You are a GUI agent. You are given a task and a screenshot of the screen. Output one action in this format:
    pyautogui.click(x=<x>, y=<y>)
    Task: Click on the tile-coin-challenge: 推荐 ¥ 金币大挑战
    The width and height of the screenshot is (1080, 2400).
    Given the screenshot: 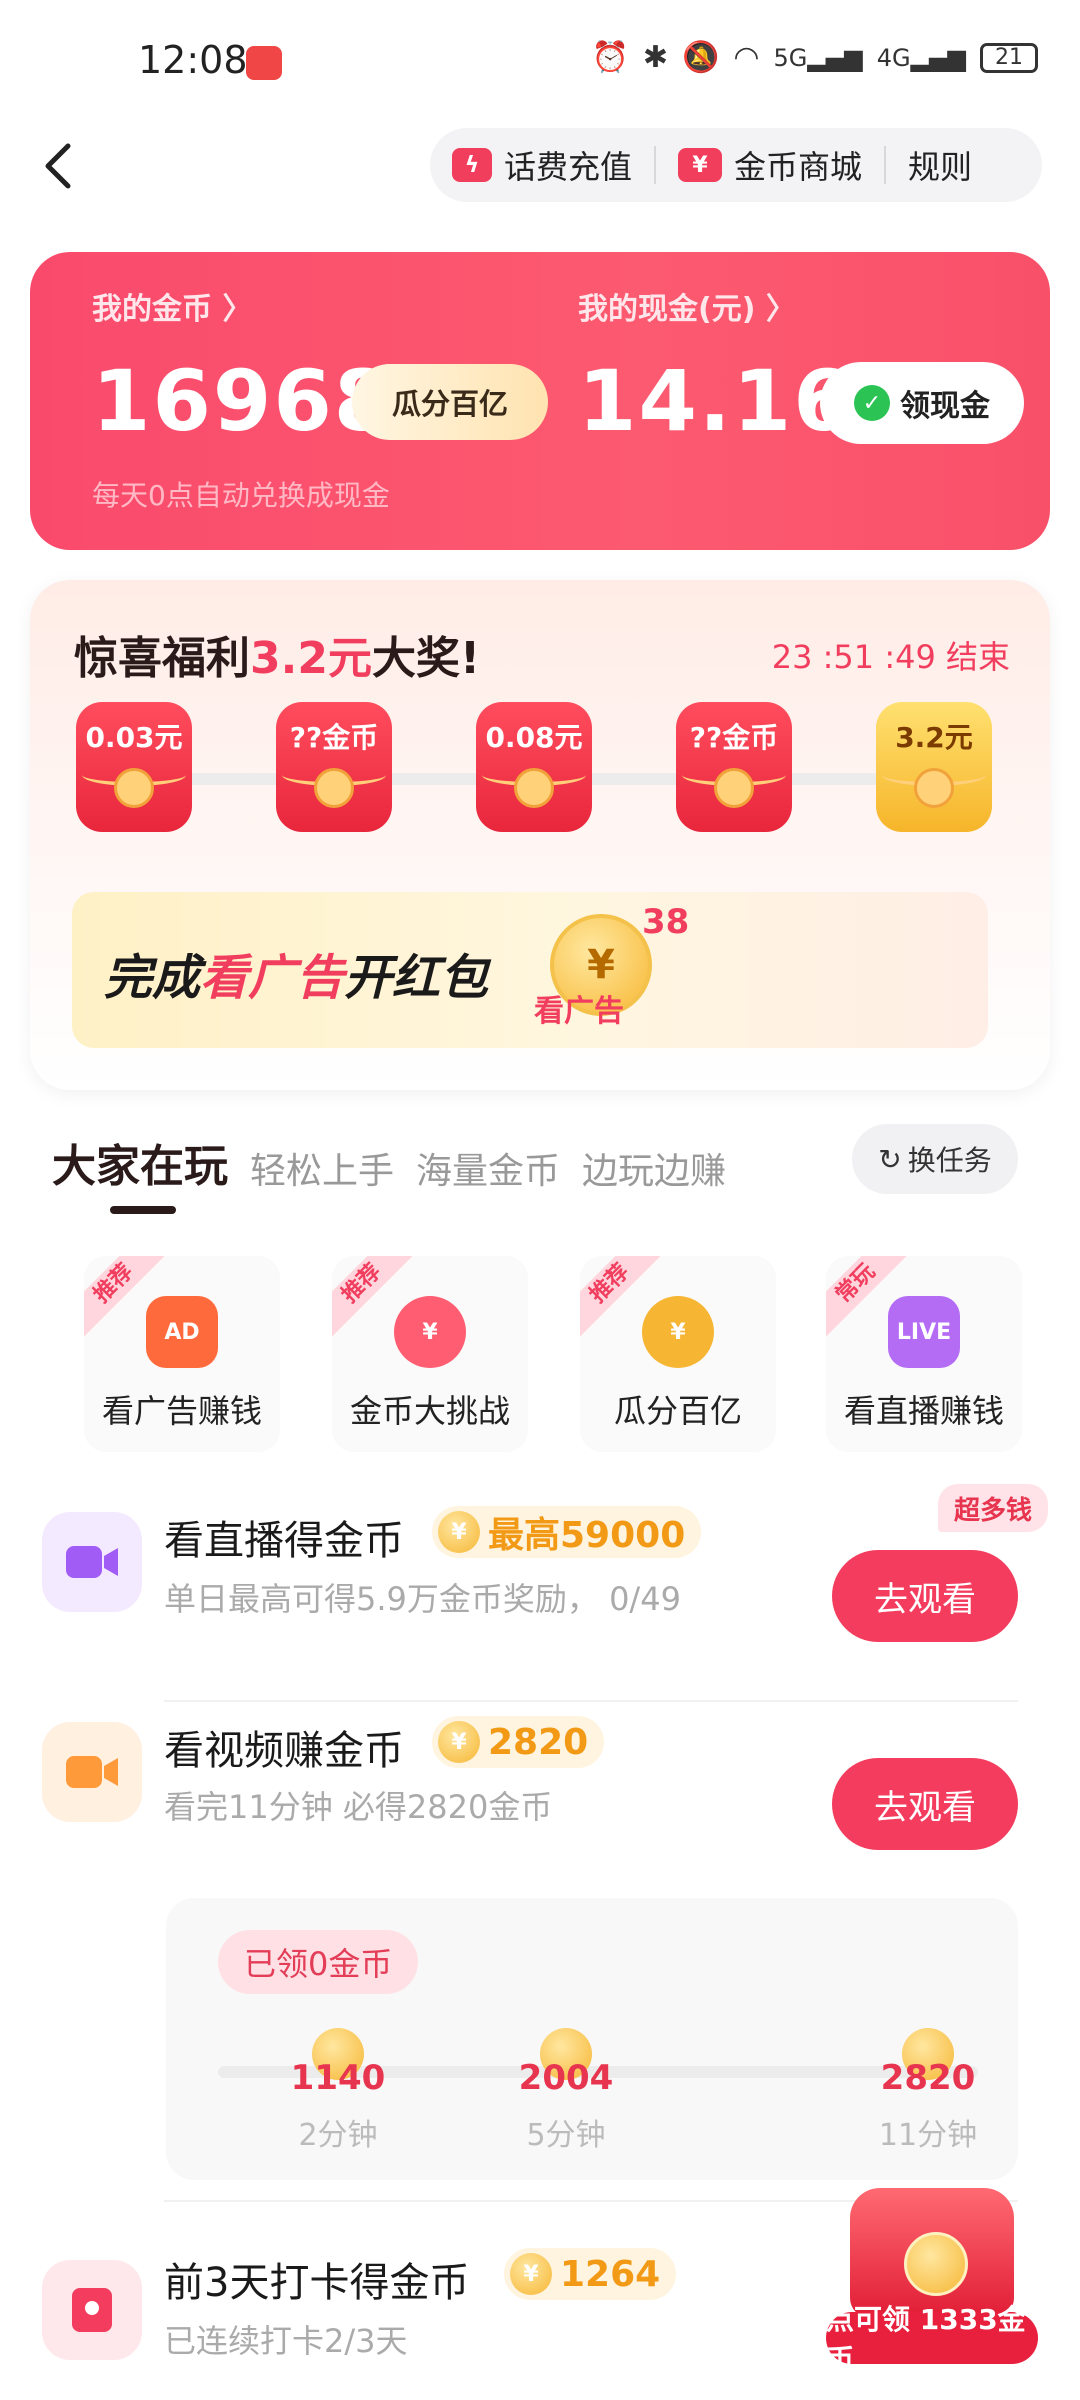 What is the action you would take?
    pyautogui.click(x=430, y=1354)
    